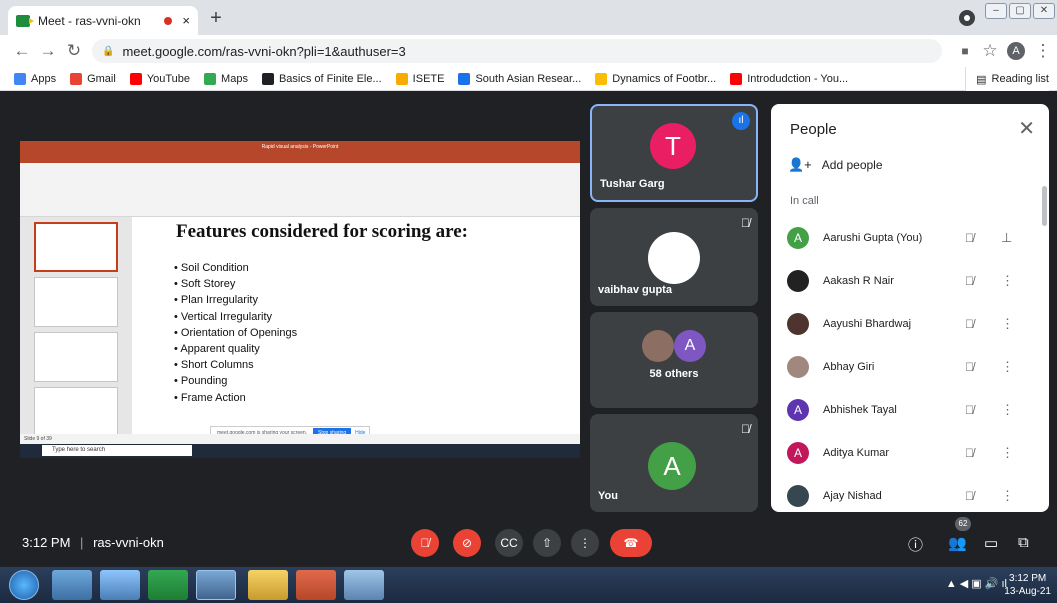 Image resolution: width=1057 pixels, height=603 pixels. I want to click on taskbar-clock: 3:12 PM 13-Aug-21, so click(1027, 585).